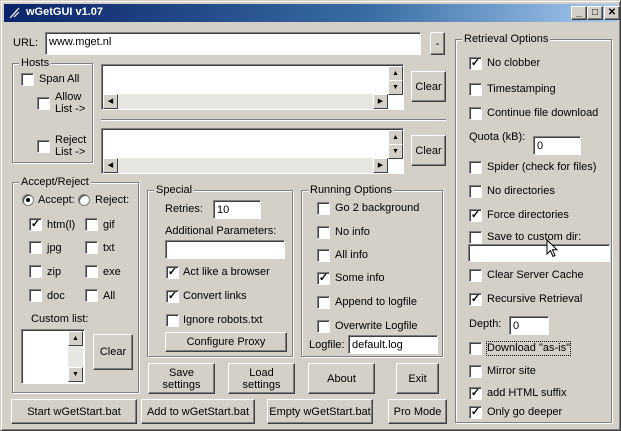 Image resolution: width=621 pixels, height=431 pixels. What do you see at coordinates (323, 326) in the screenshot?
I see `overwrite-logfile-checkbox` at bounding box center [323, 326].